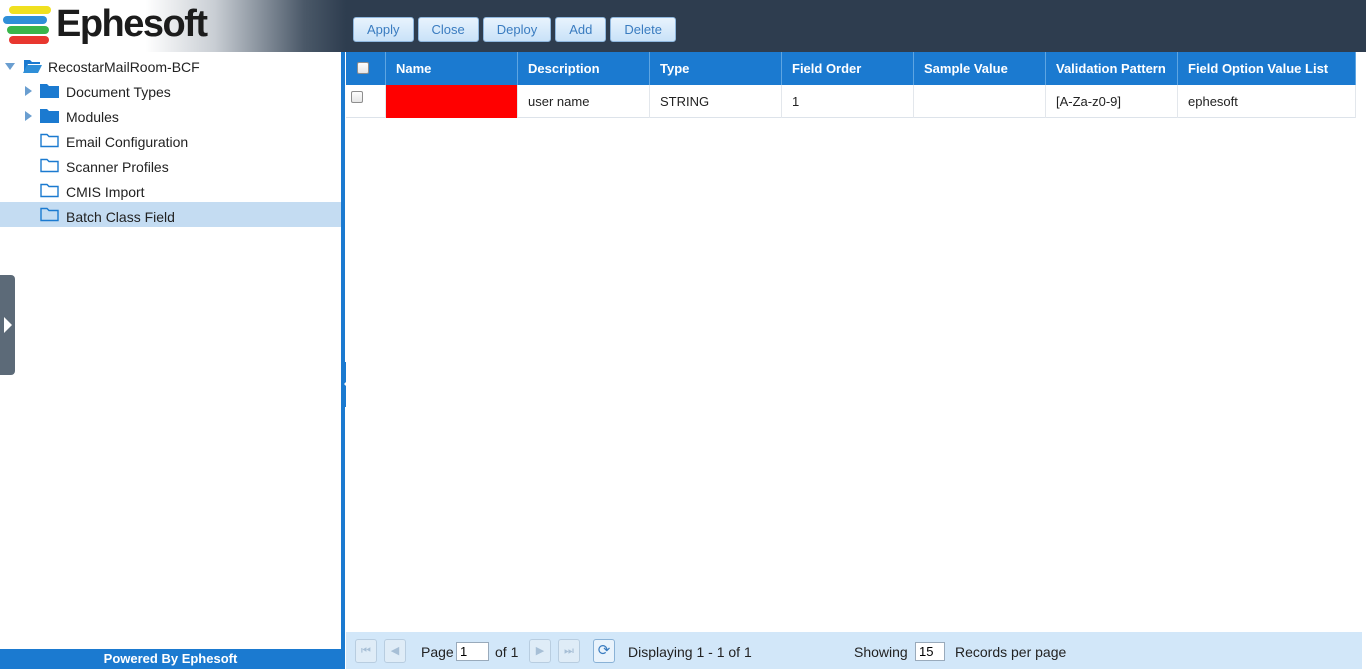 Image resolution: width=1366 pixels, height=669 pixels. I want to click on description-cell: user name, so click(584, 101).